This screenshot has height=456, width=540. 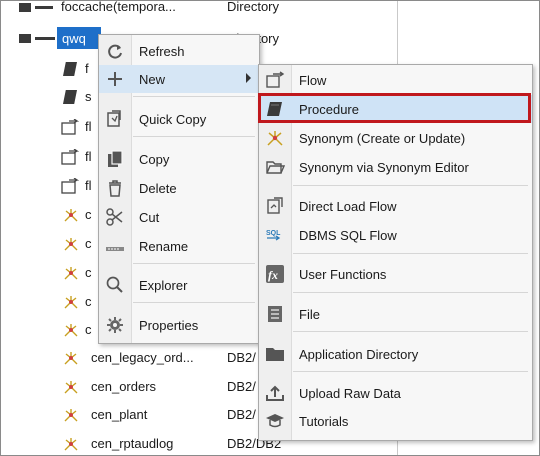 What do you see at coordinates (149, 217) in the screenshot?
I see `menu-item-label: Cut` at bounding box center [149, 217].